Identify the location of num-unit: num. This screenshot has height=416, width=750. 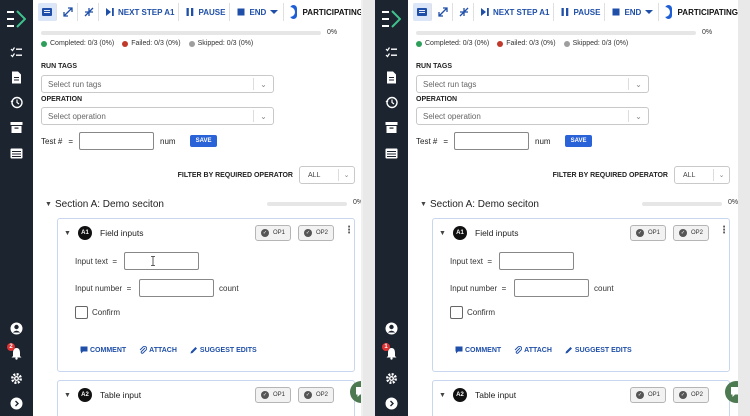
(168, 141).